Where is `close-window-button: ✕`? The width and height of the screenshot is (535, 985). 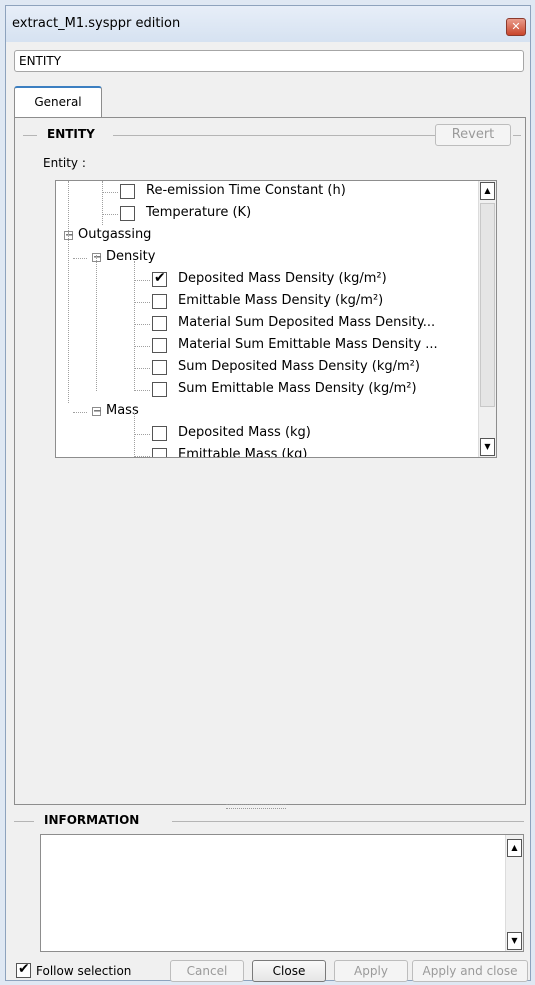 close-window-button: ✕ is located at coordinates (516, 27).